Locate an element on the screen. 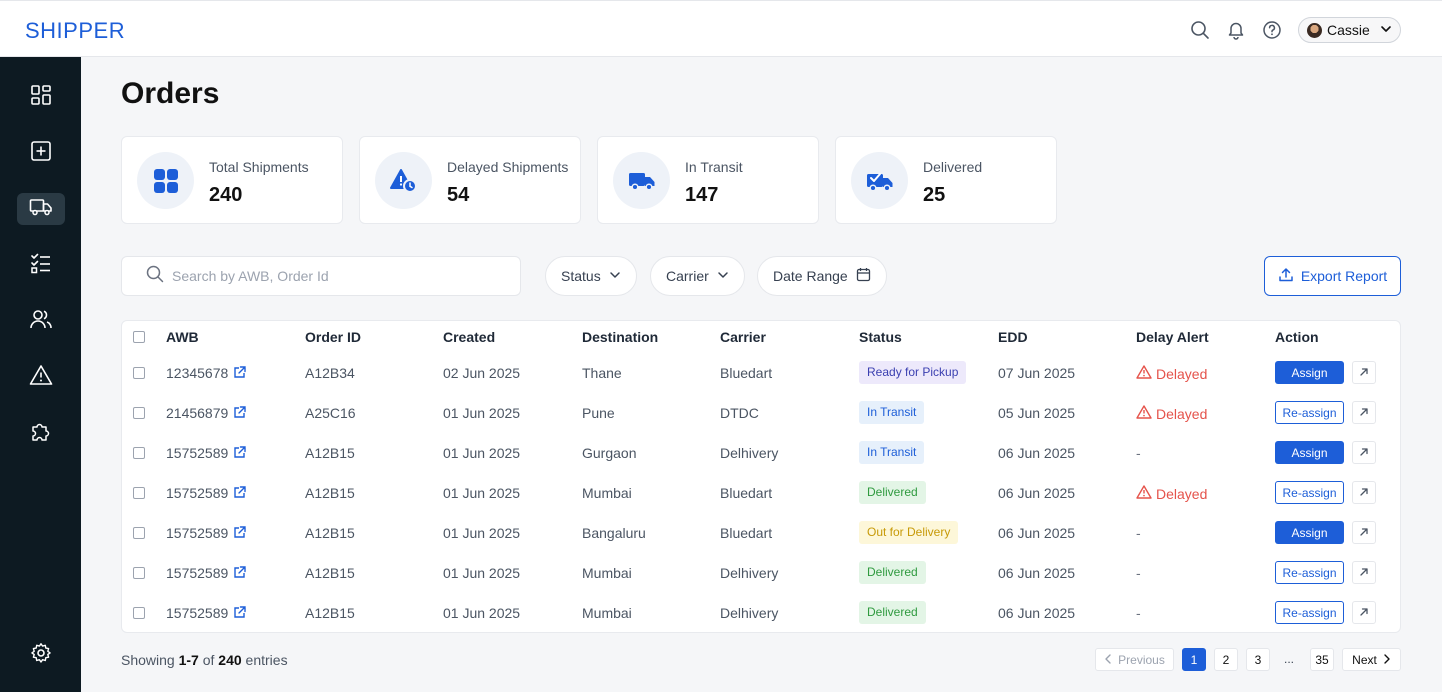 This screenshot has height=692, width=1442. column-header-destination: Destination is located at coordinates (620, 337).